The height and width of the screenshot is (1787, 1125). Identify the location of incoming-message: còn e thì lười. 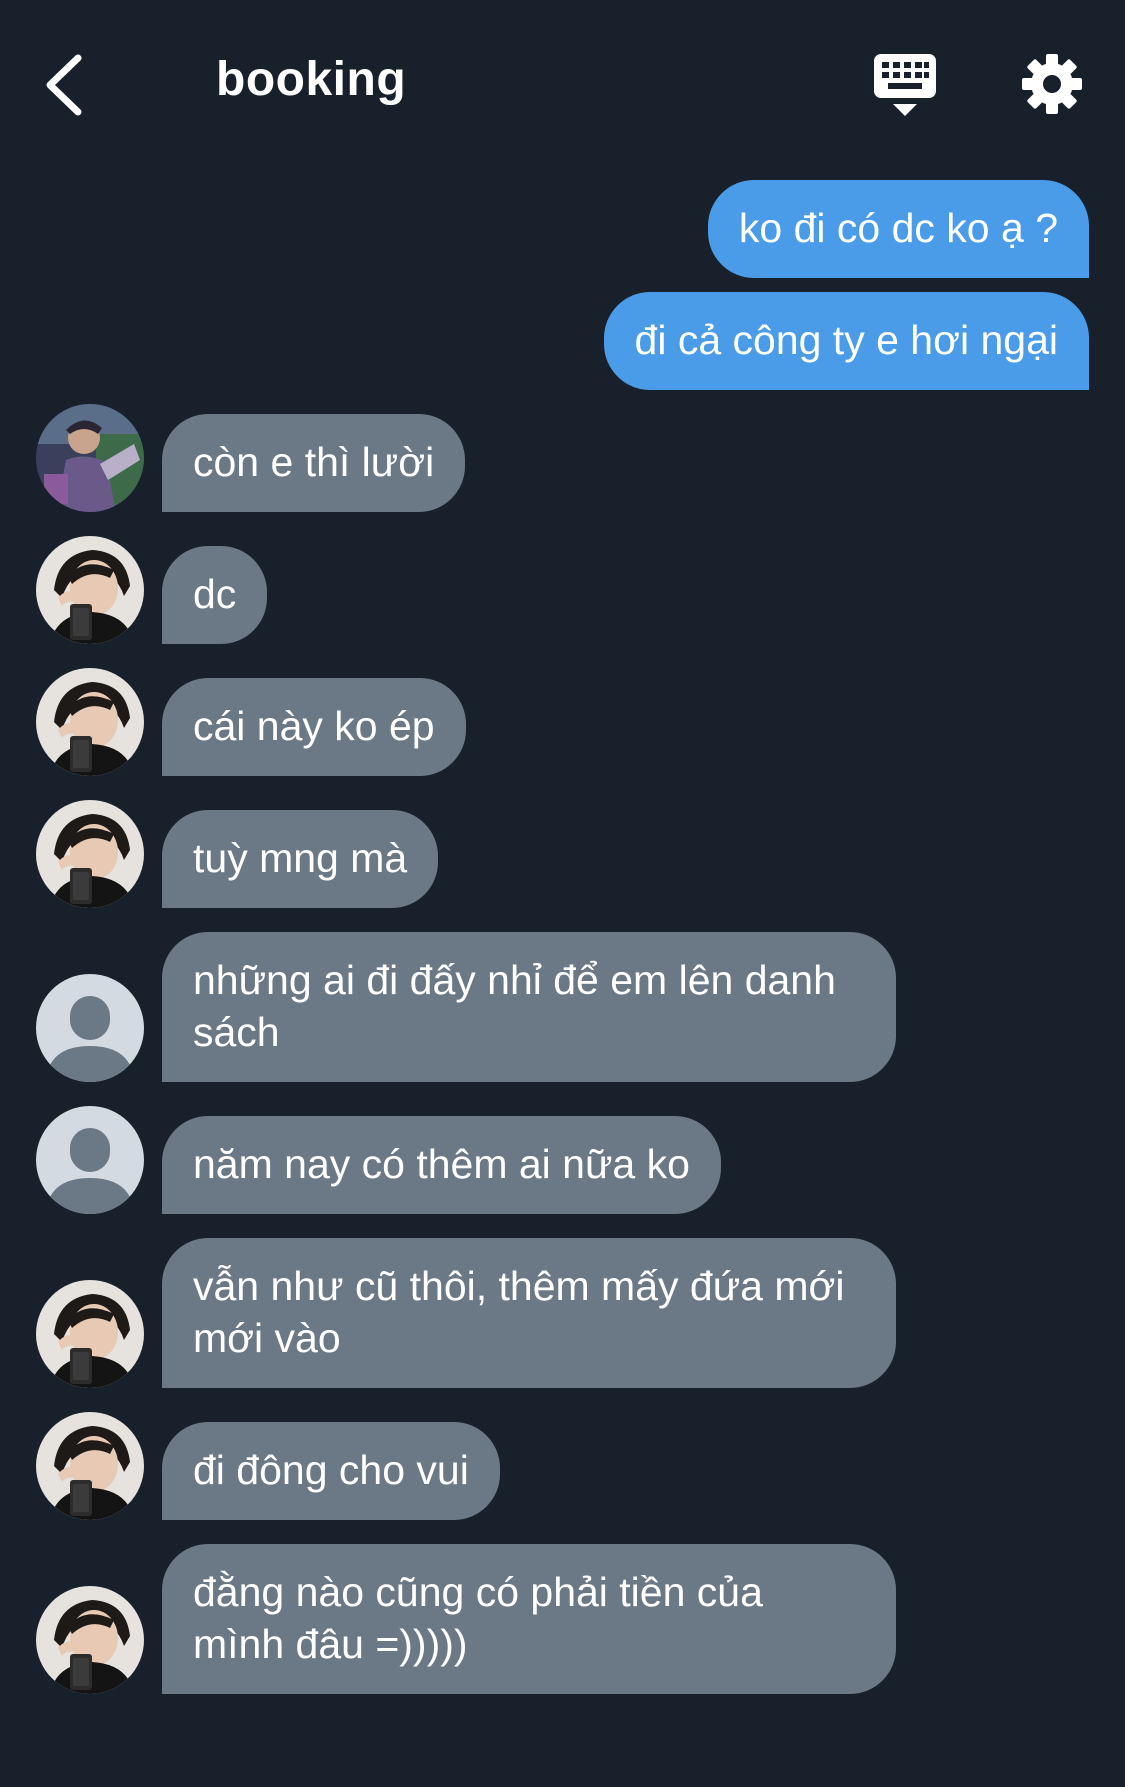
(562, 458).